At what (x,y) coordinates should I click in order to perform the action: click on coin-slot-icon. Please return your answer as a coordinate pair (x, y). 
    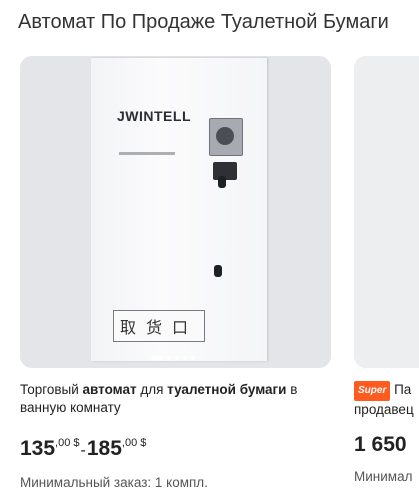
    Looking at the image, I should click on (226, 137).